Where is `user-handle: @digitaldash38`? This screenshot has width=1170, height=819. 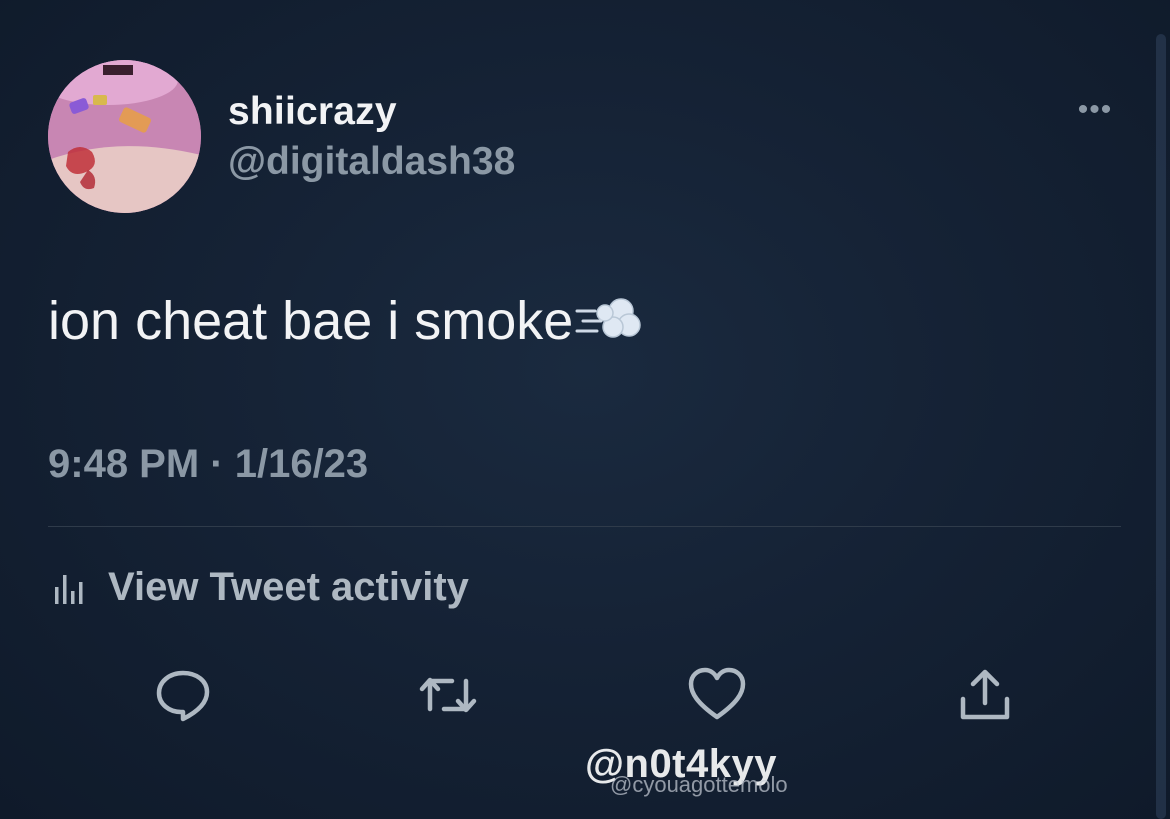
user-handle: @digitaldash38 is located at coordinates (371, 162).